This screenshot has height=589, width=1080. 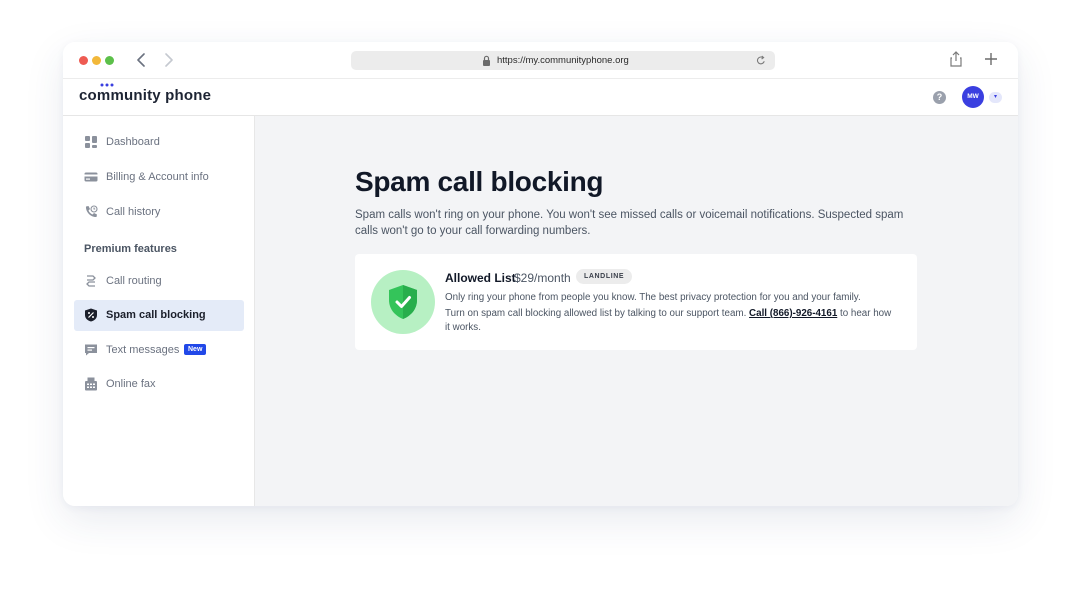 I want to click on browser-chrome: https://my.communityphone.org, so click(x=540, y=60).